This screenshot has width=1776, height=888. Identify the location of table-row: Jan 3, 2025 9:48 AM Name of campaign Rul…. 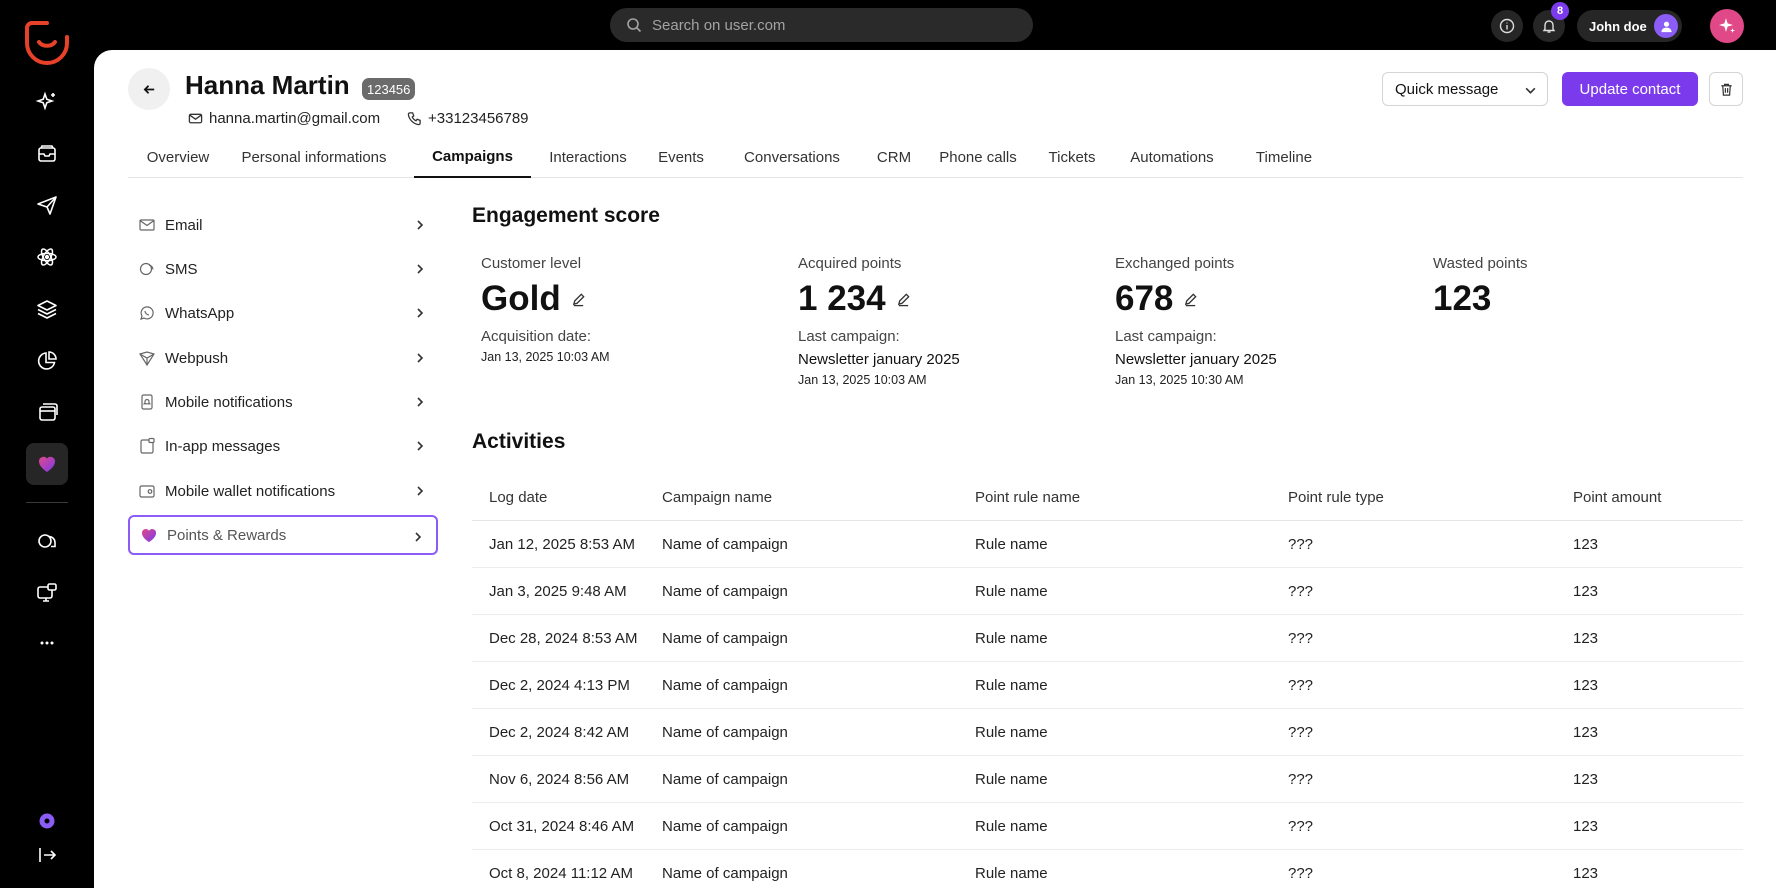
(1107, 591).